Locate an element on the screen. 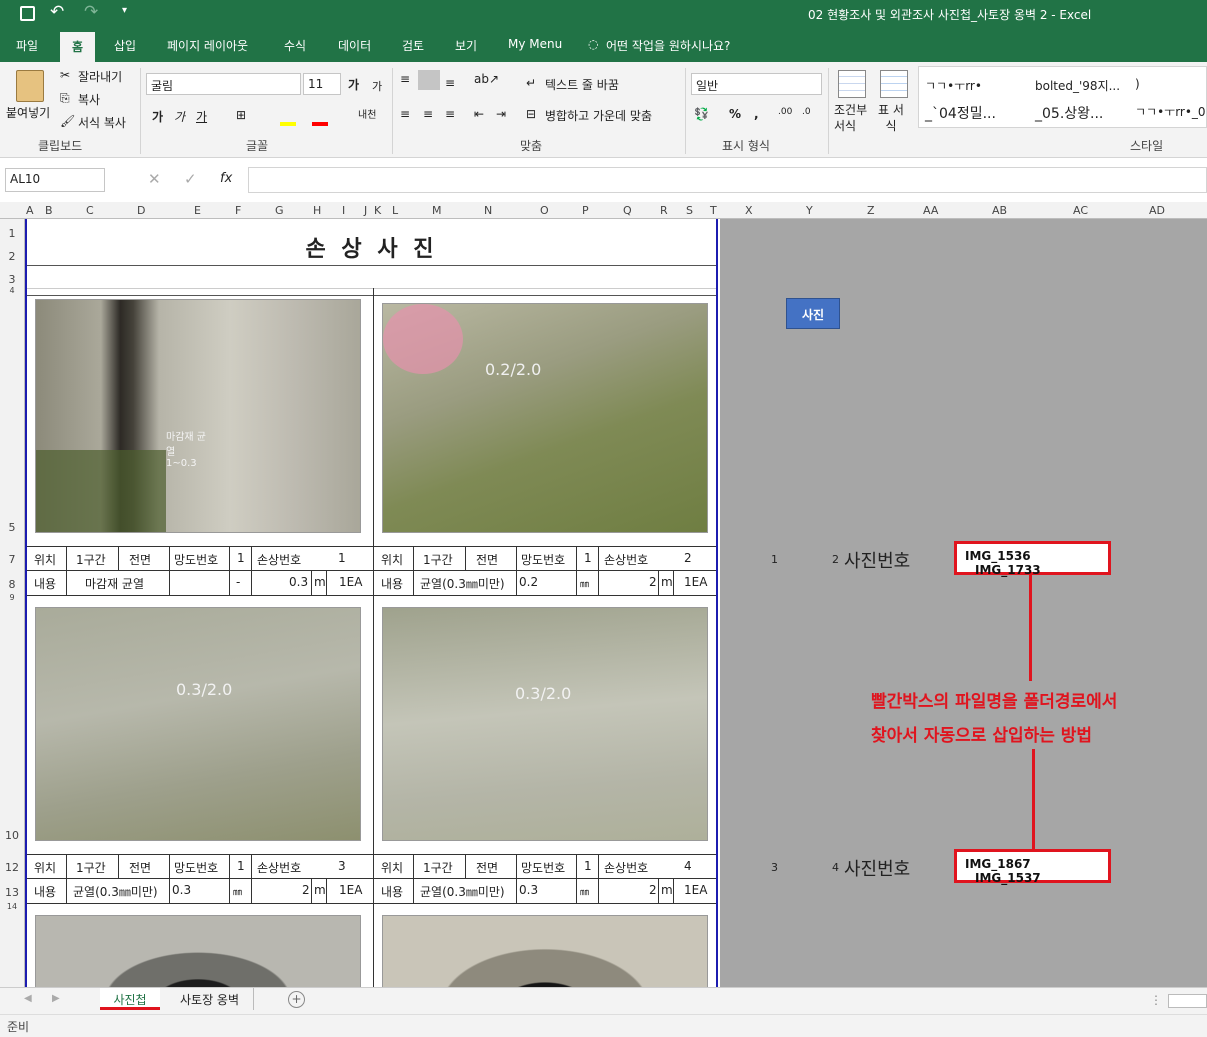 This screenshot has width=1207, height=1037. damage-number-value: 2 is located at coordinates (688, 558).